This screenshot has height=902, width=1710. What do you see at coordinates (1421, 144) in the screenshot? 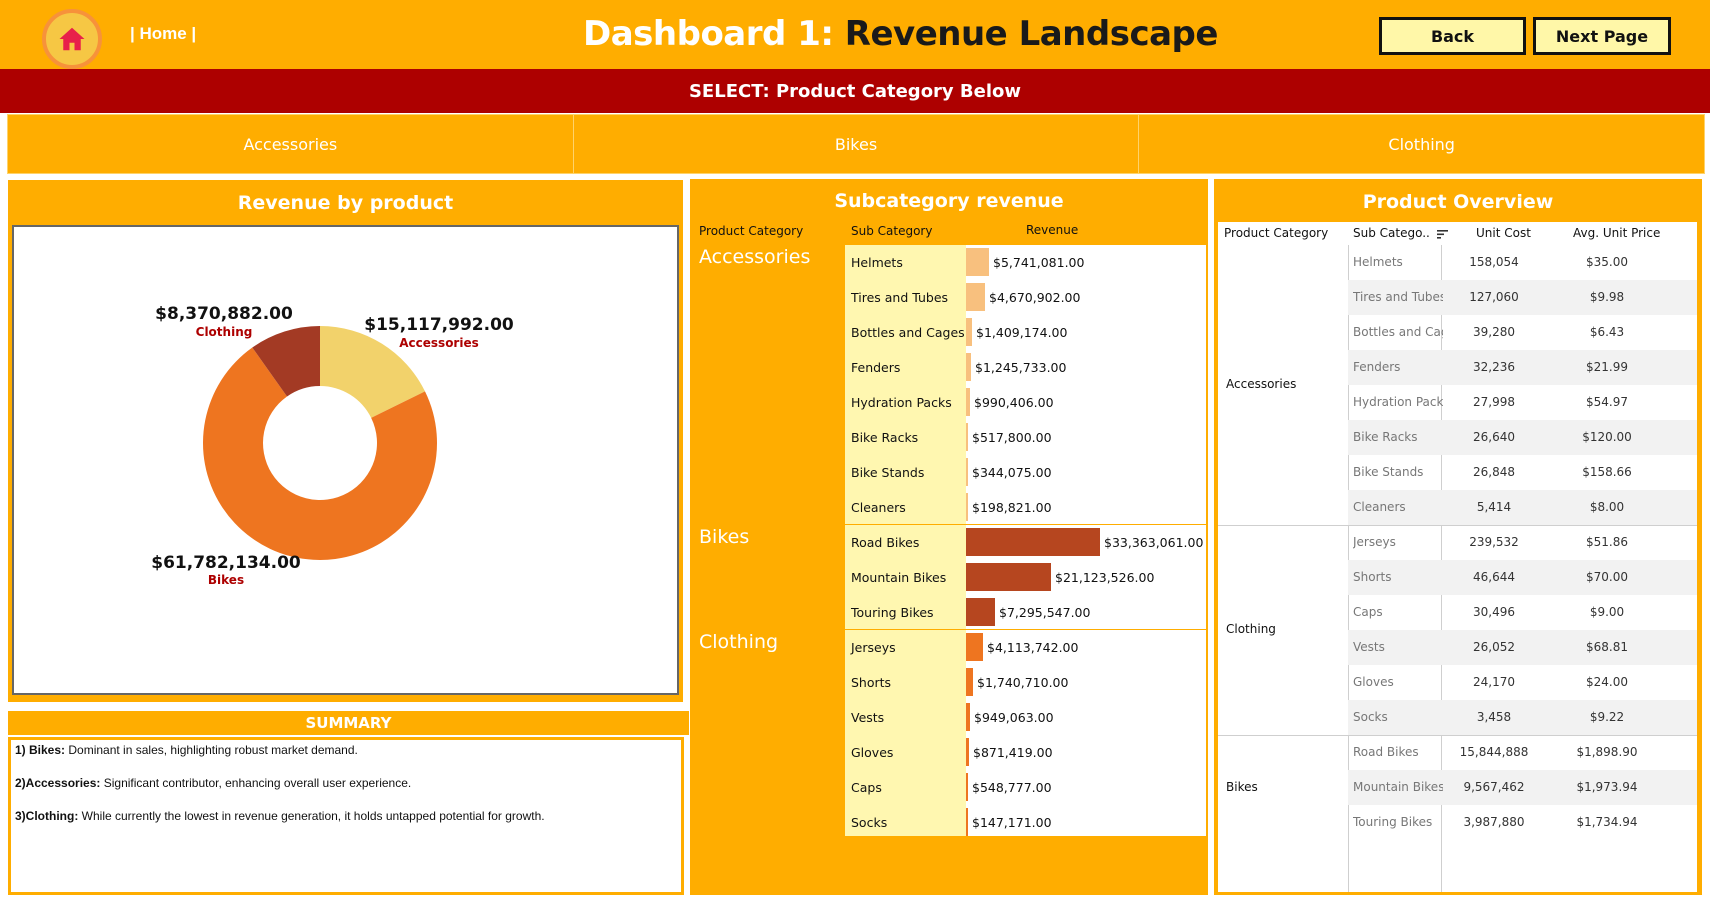
I see `category-filter-clothing: Clothing` at bounding box center [1421, 144].